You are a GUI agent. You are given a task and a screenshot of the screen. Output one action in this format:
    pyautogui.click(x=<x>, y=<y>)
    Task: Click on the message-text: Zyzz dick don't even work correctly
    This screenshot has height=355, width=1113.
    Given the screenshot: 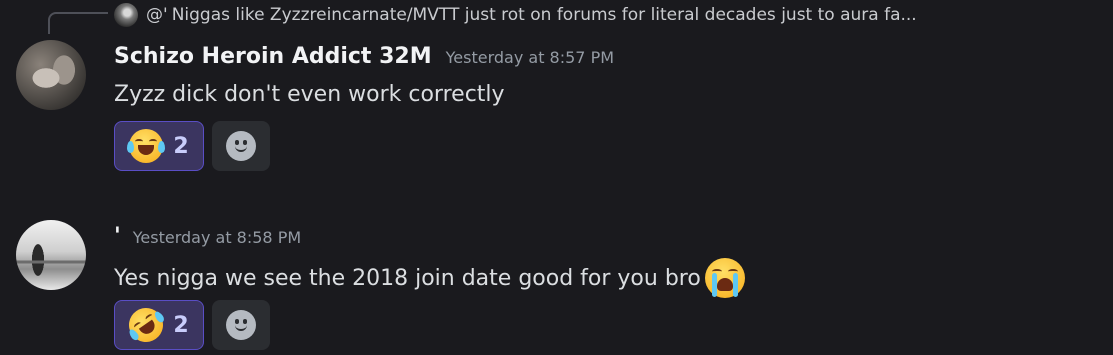 What is the action you would take?
    pyautogui.click(x=309, y=94)
    